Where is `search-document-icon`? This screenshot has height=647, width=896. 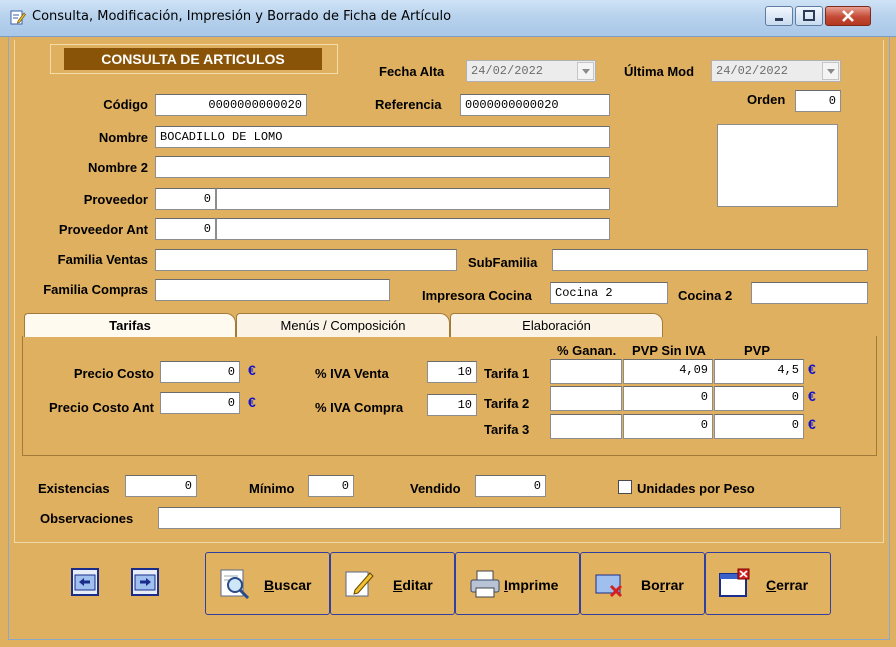 search-document-icon is located at coordinates (235, 584).